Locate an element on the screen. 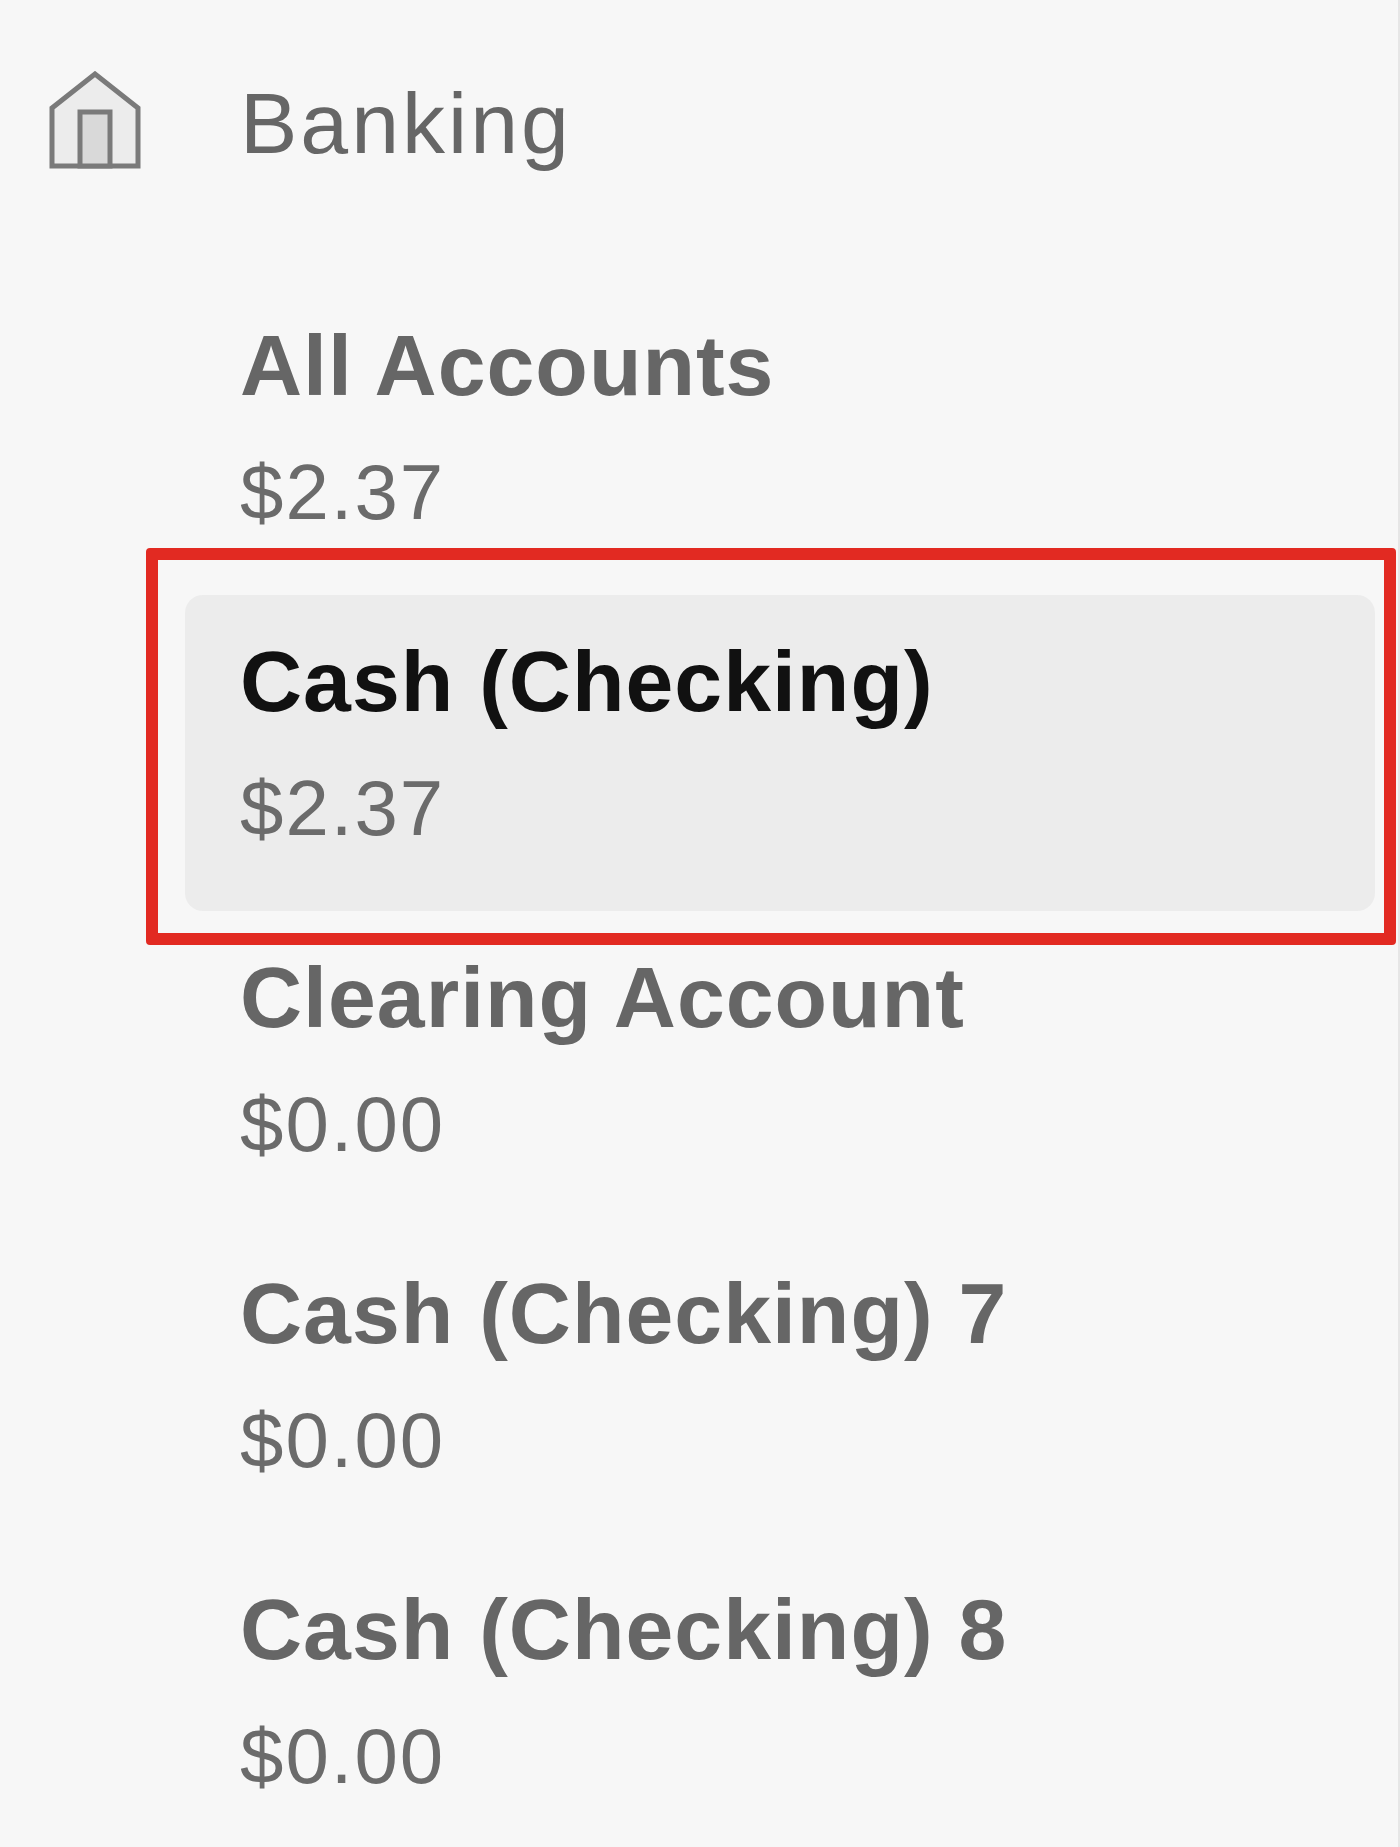  account-item: All Accounts $2.37 is located at coordinates (780, 437).